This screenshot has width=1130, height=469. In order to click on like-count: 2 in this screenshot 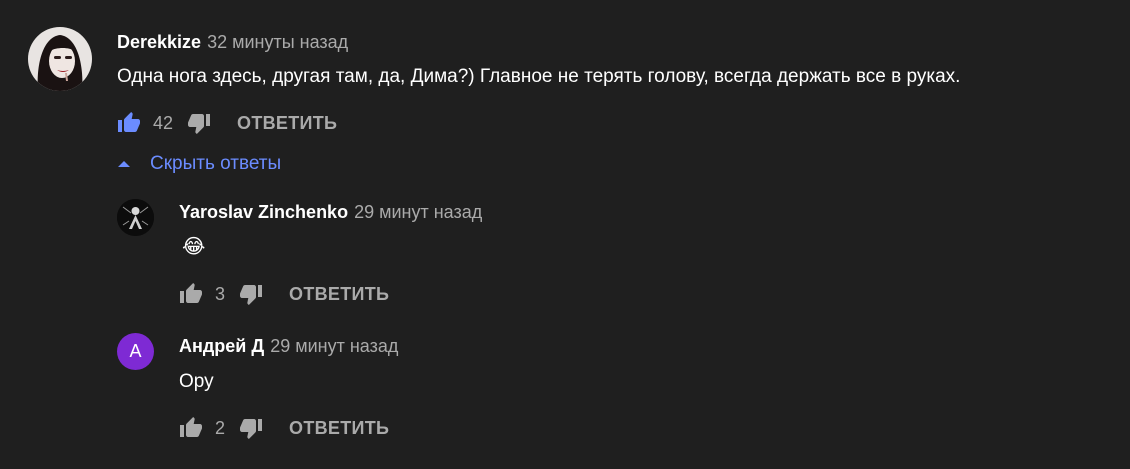, I will do `click(220, 427)`.